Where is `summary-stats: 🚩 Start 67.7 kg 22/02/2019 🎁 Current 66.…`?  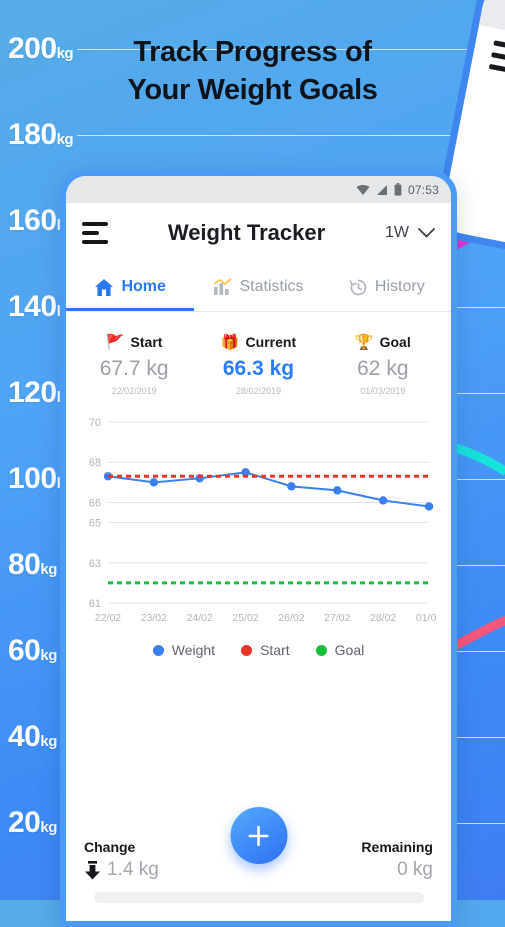 summary-stats: 🚩 Start 67.7 kg 22/02/2019 🎁 Current 66.… is located at coordinates (258, 359).